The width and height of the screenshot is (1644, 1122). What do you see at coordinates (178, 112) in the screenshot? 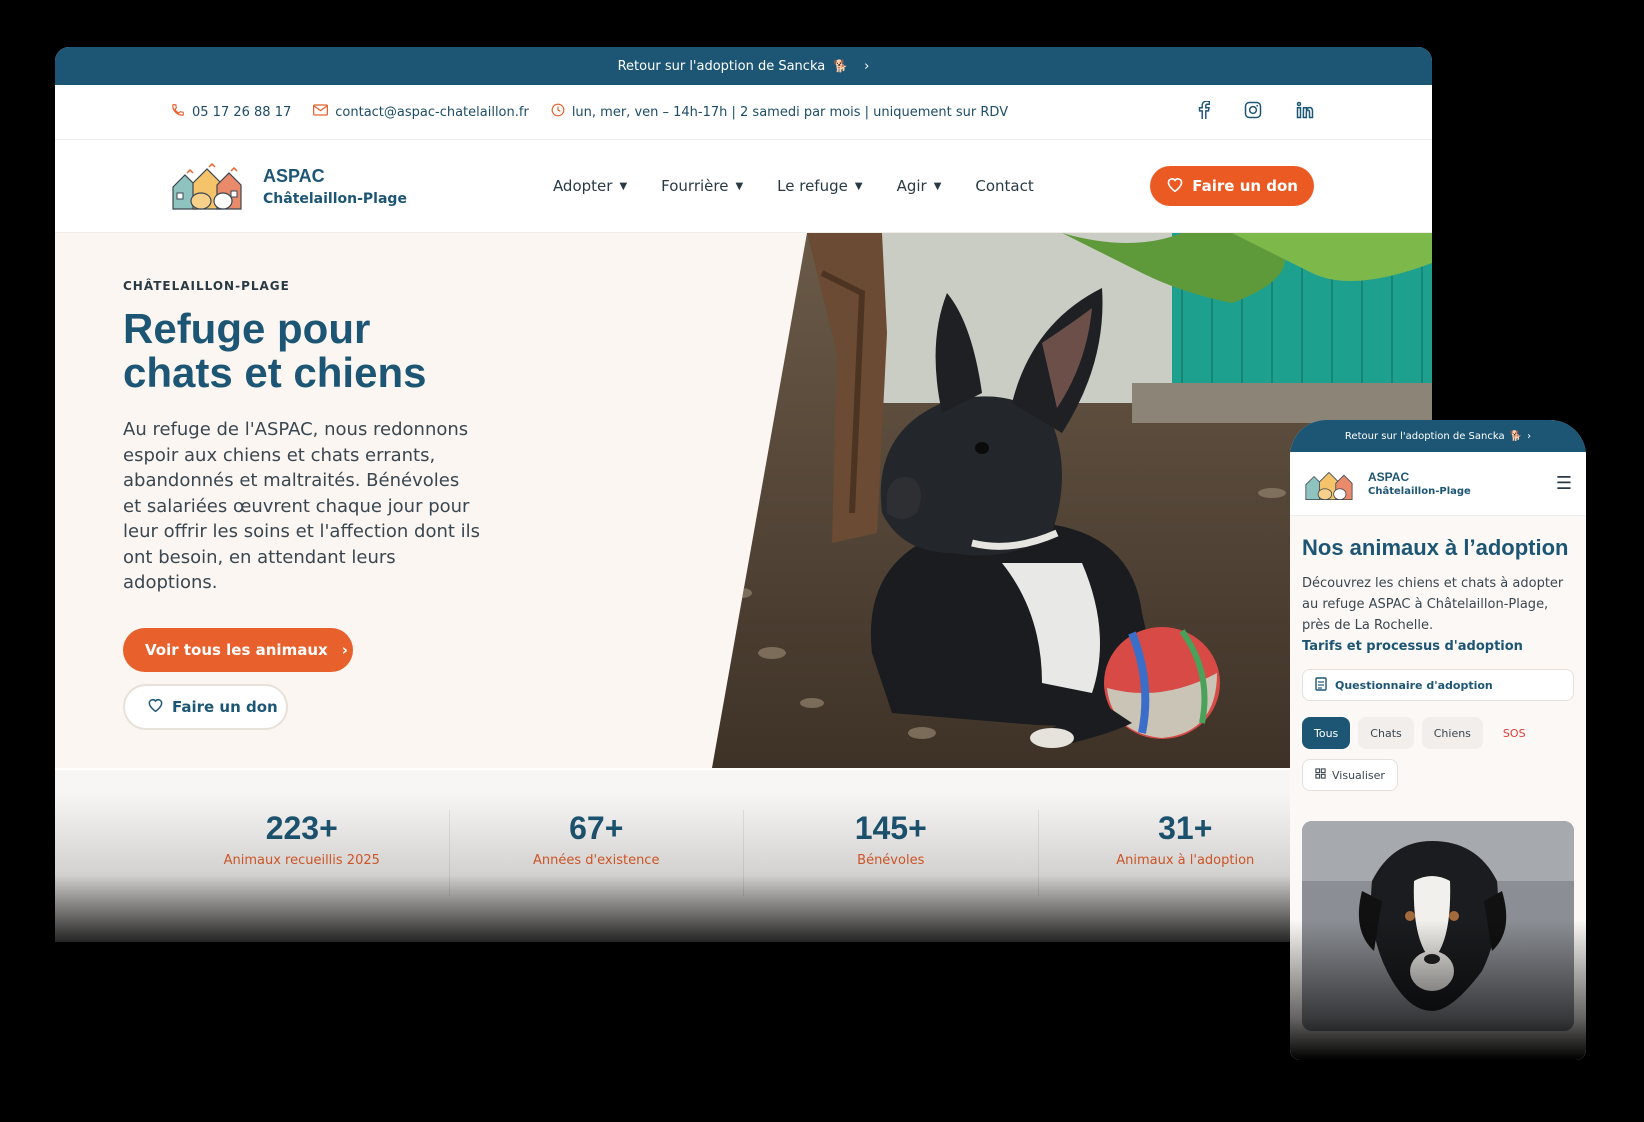
I see `phone-icon` at bounding box center [178, 112].